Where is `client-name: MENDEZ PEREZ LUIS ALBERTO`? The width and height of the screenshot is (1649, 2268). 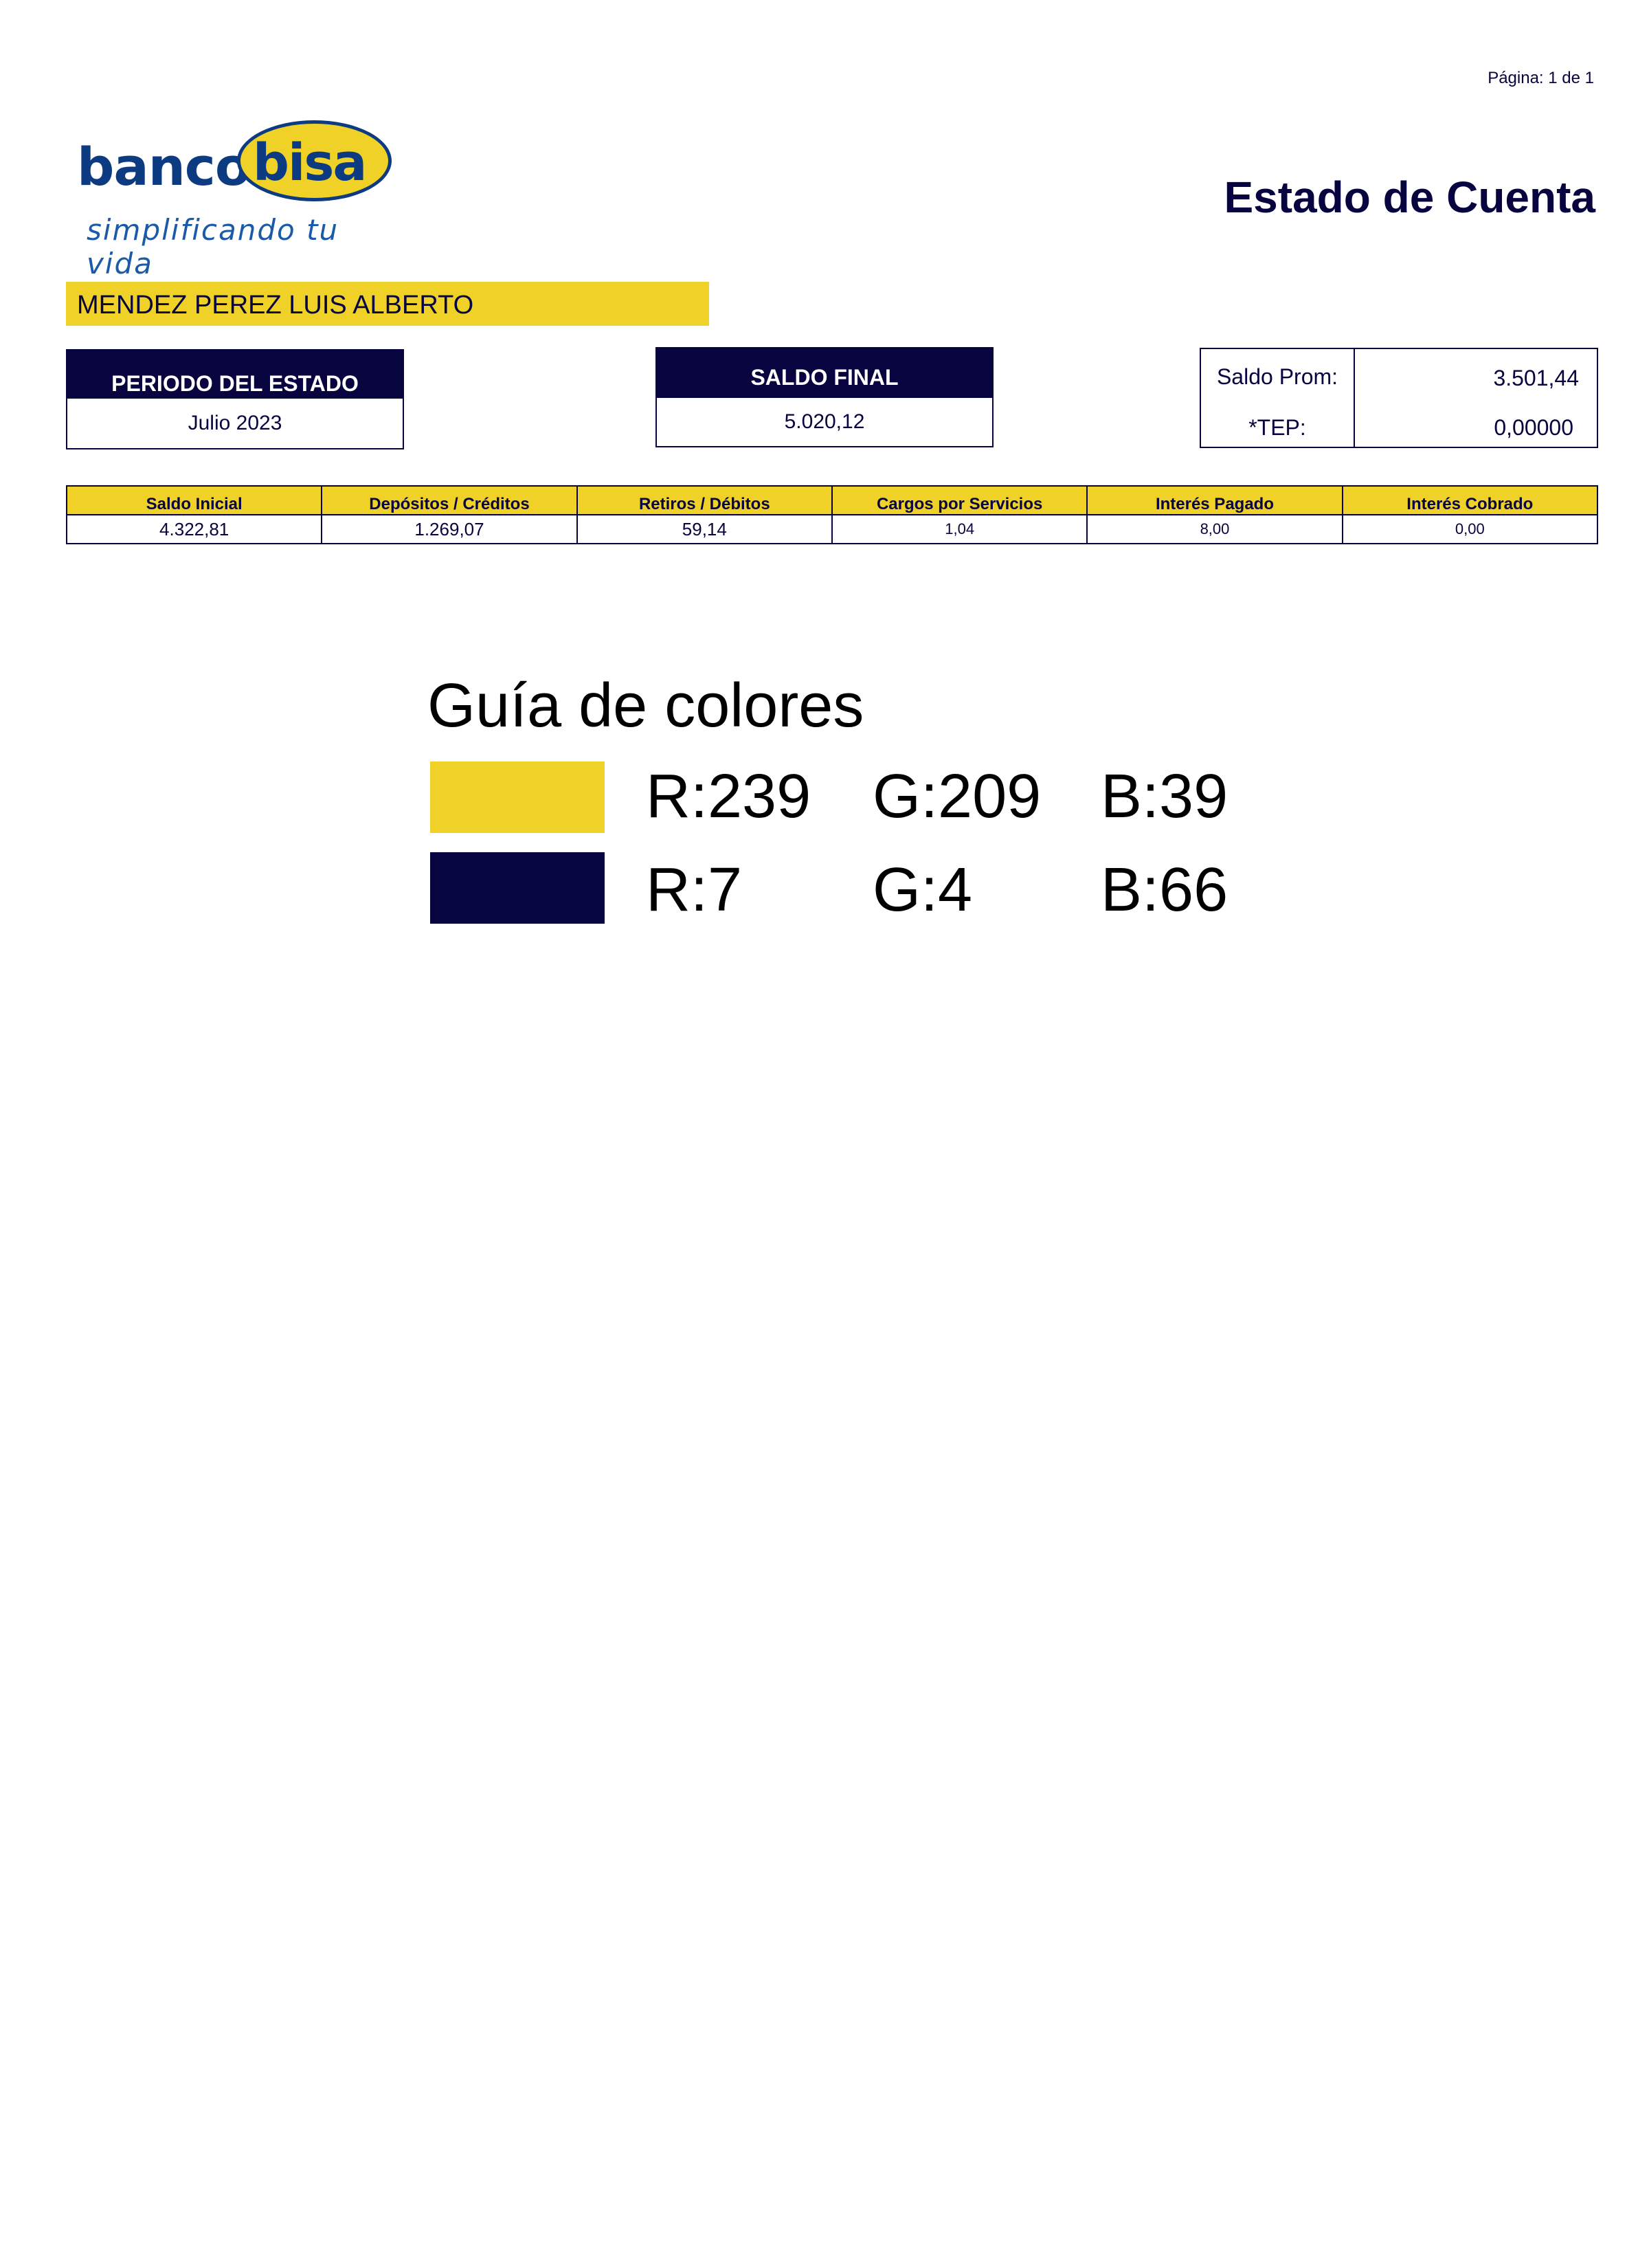
client-name: MENDEZ PEREZ LUIS ALBERTO is located at coordinates (387, 304).